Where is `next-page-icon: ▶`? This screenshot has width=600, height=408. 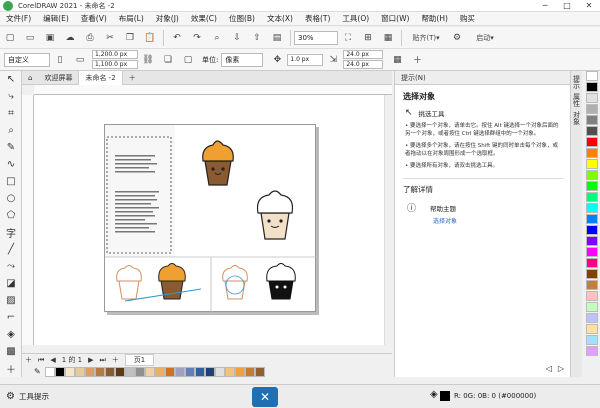 next-page-icon: ▶ is located at coordinates (90, 360).